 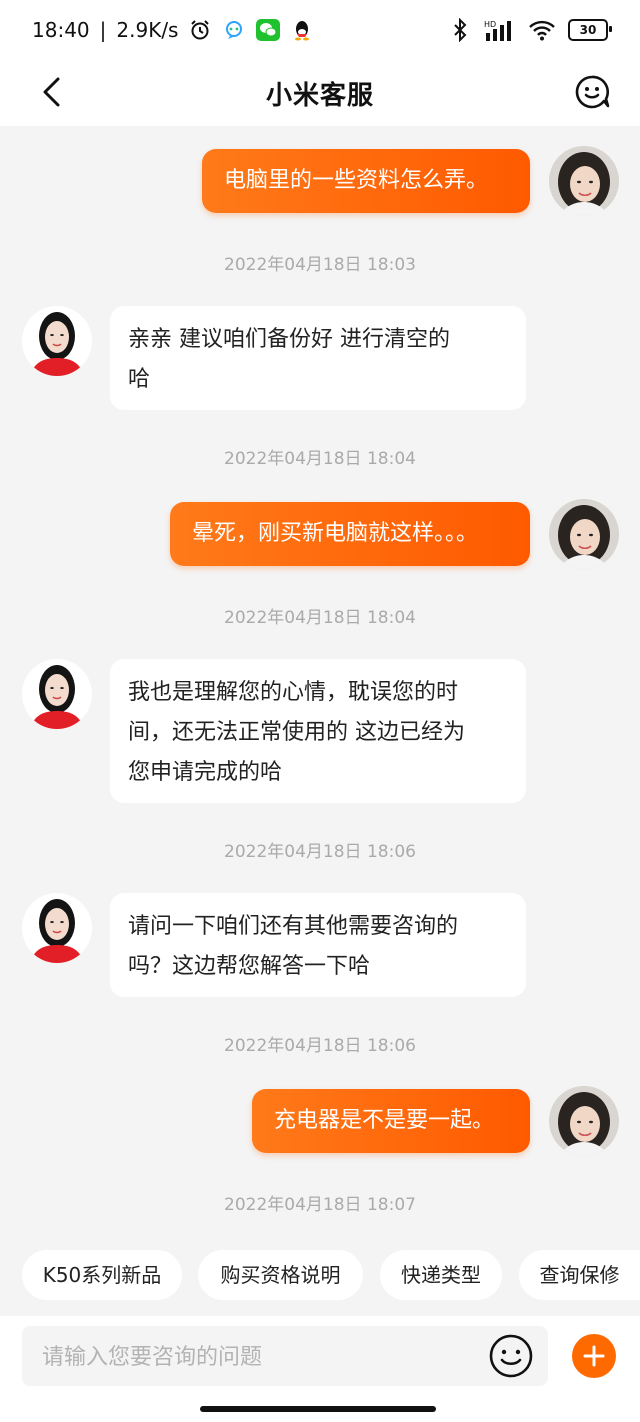 What do you see at coordinates (205, 772) in the screenshot?
I see `message-line: 您申请完成的哈` at bounding box center [205, 772].